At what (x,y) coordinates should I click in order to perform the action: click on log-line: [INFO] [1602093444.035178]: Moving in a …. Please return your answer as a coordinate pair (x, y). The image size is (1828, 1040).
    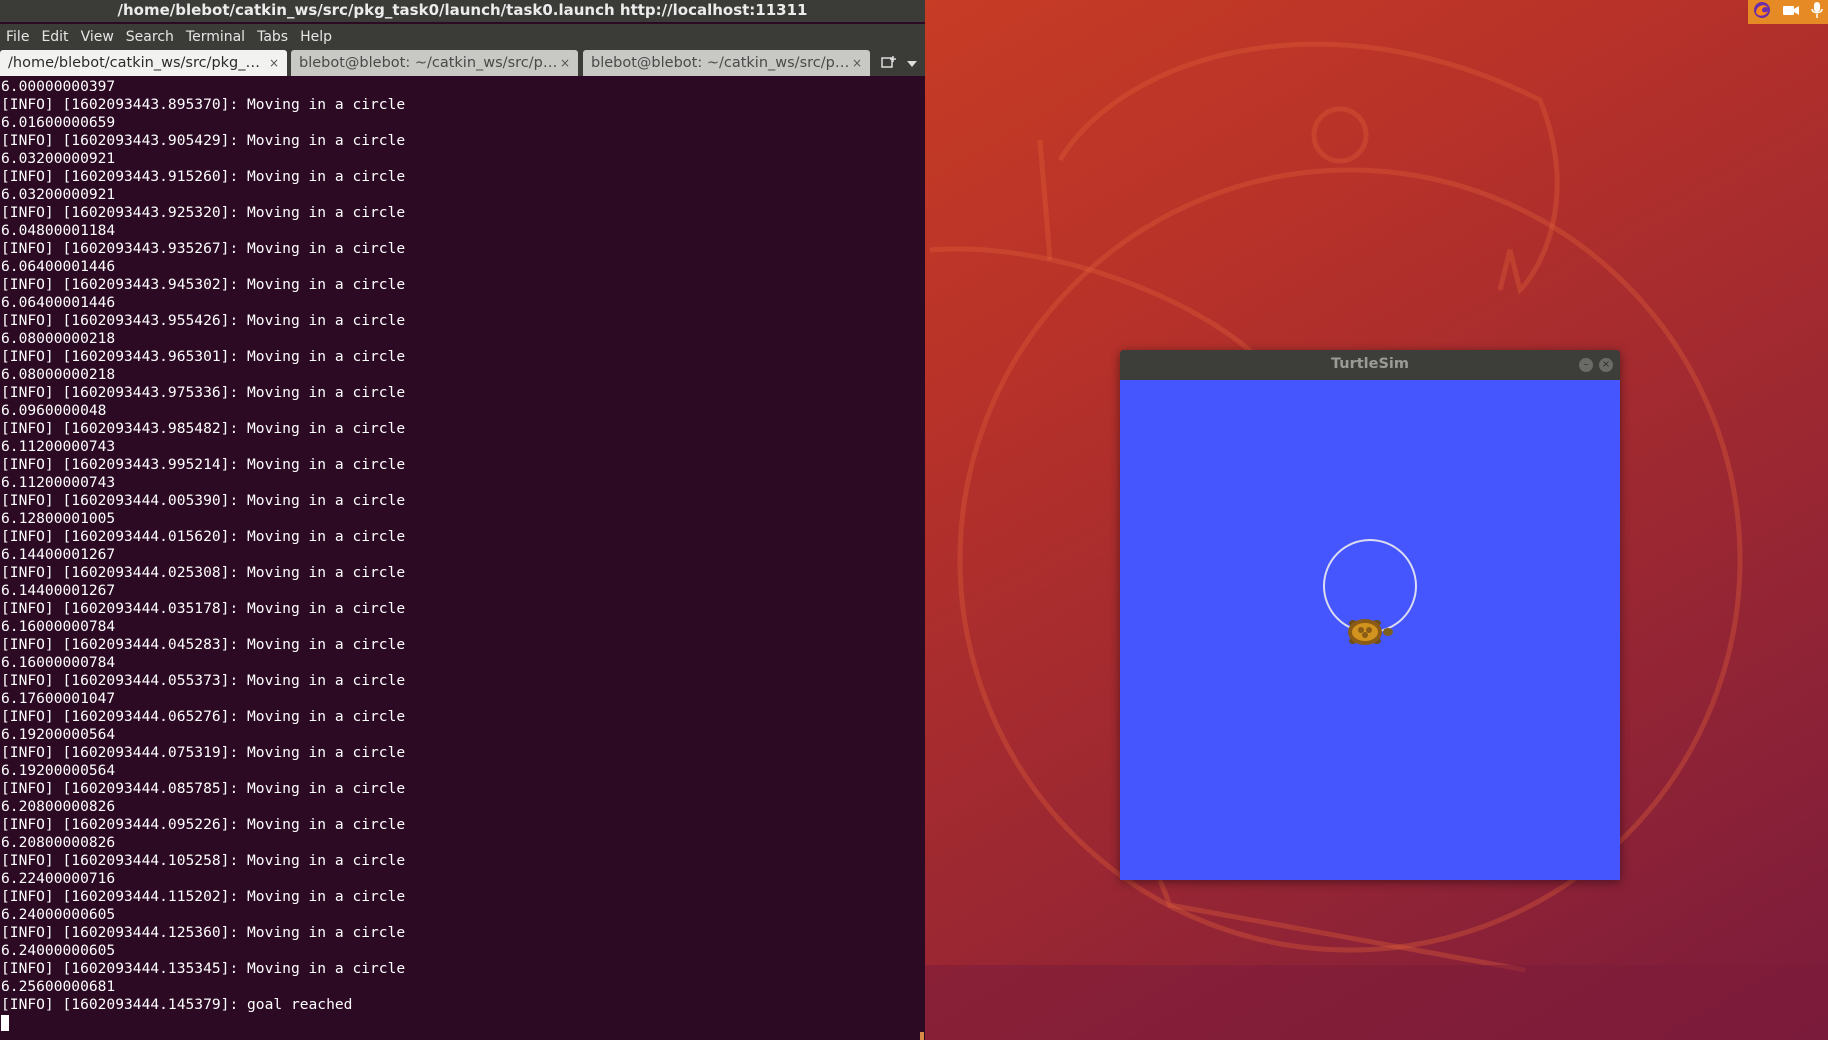
    Looking at the image, I should click on (203, 608).